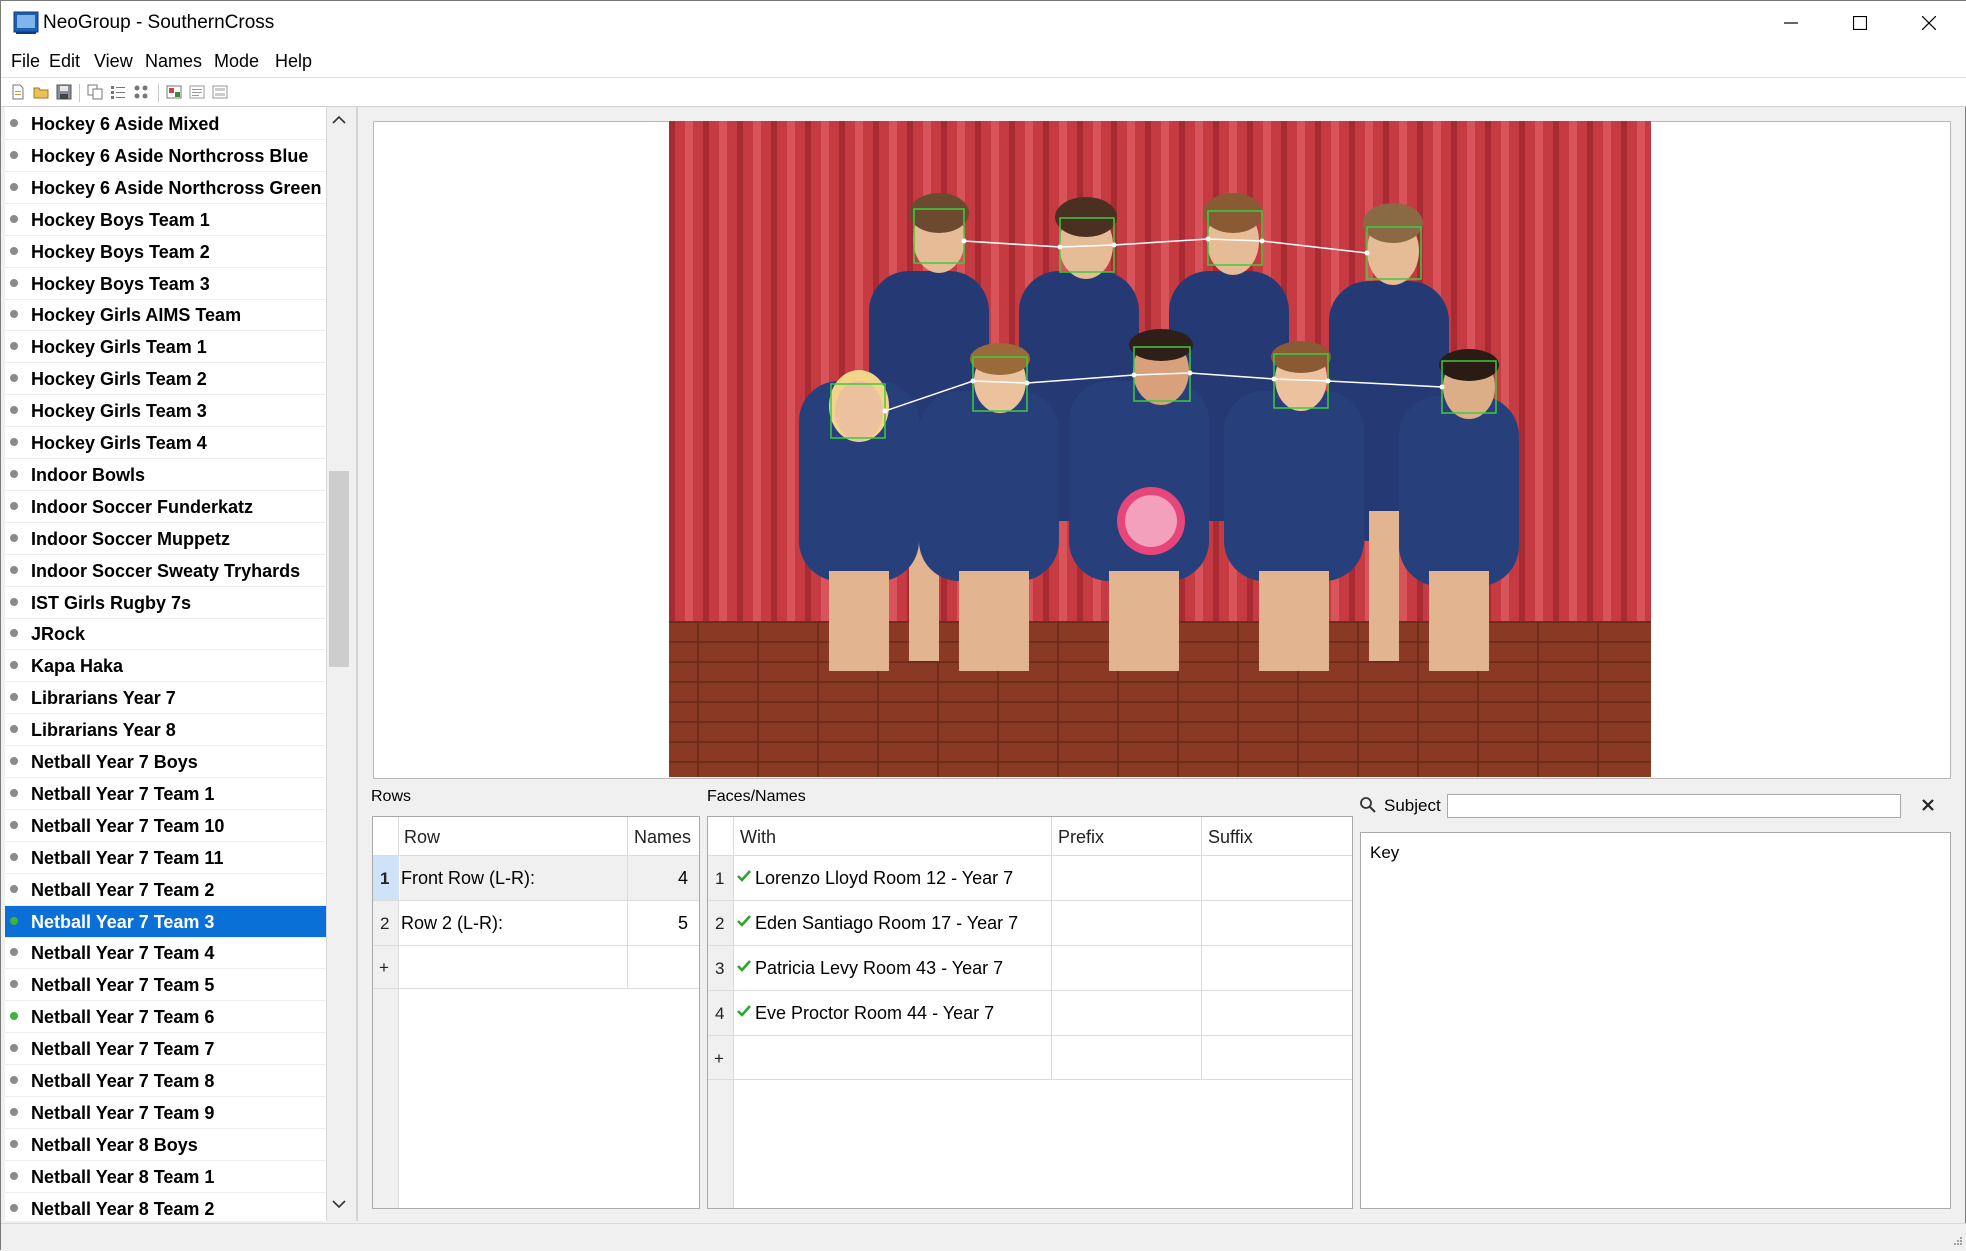  What do you see at coordinates (886, 923) in the screenshot?
I see `face-name-cell: Eden Santiago Room 17 - Year 7` at bounding box center [886, 923].